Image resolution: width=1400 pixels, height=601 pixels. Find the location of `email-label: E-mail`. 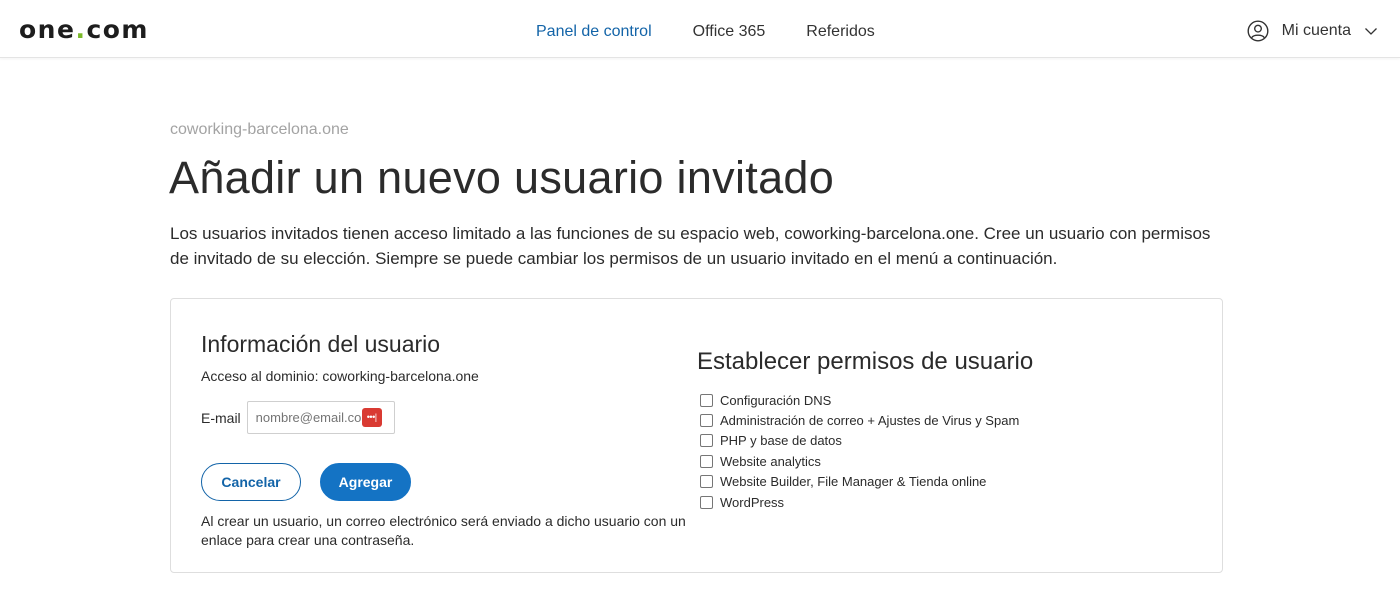

email-label: E-mail is located at coordinates (221, 417).